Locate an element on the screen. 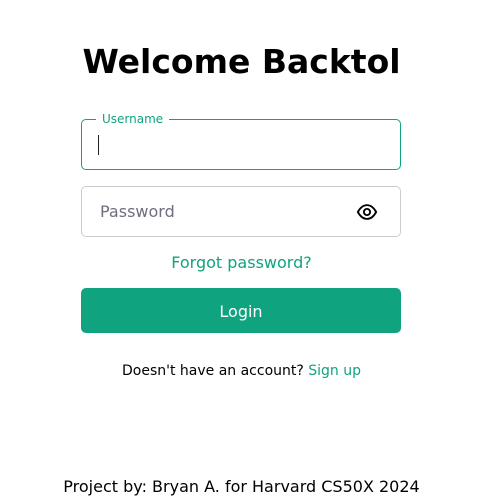  signup-row: Doesn't have an account? Sign up is located at coordinates (241, 371).